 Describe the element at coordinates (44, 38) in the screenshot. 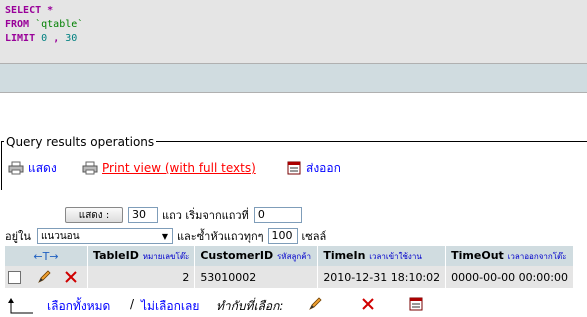

I see `sql-limit-offset: 0` at that location.